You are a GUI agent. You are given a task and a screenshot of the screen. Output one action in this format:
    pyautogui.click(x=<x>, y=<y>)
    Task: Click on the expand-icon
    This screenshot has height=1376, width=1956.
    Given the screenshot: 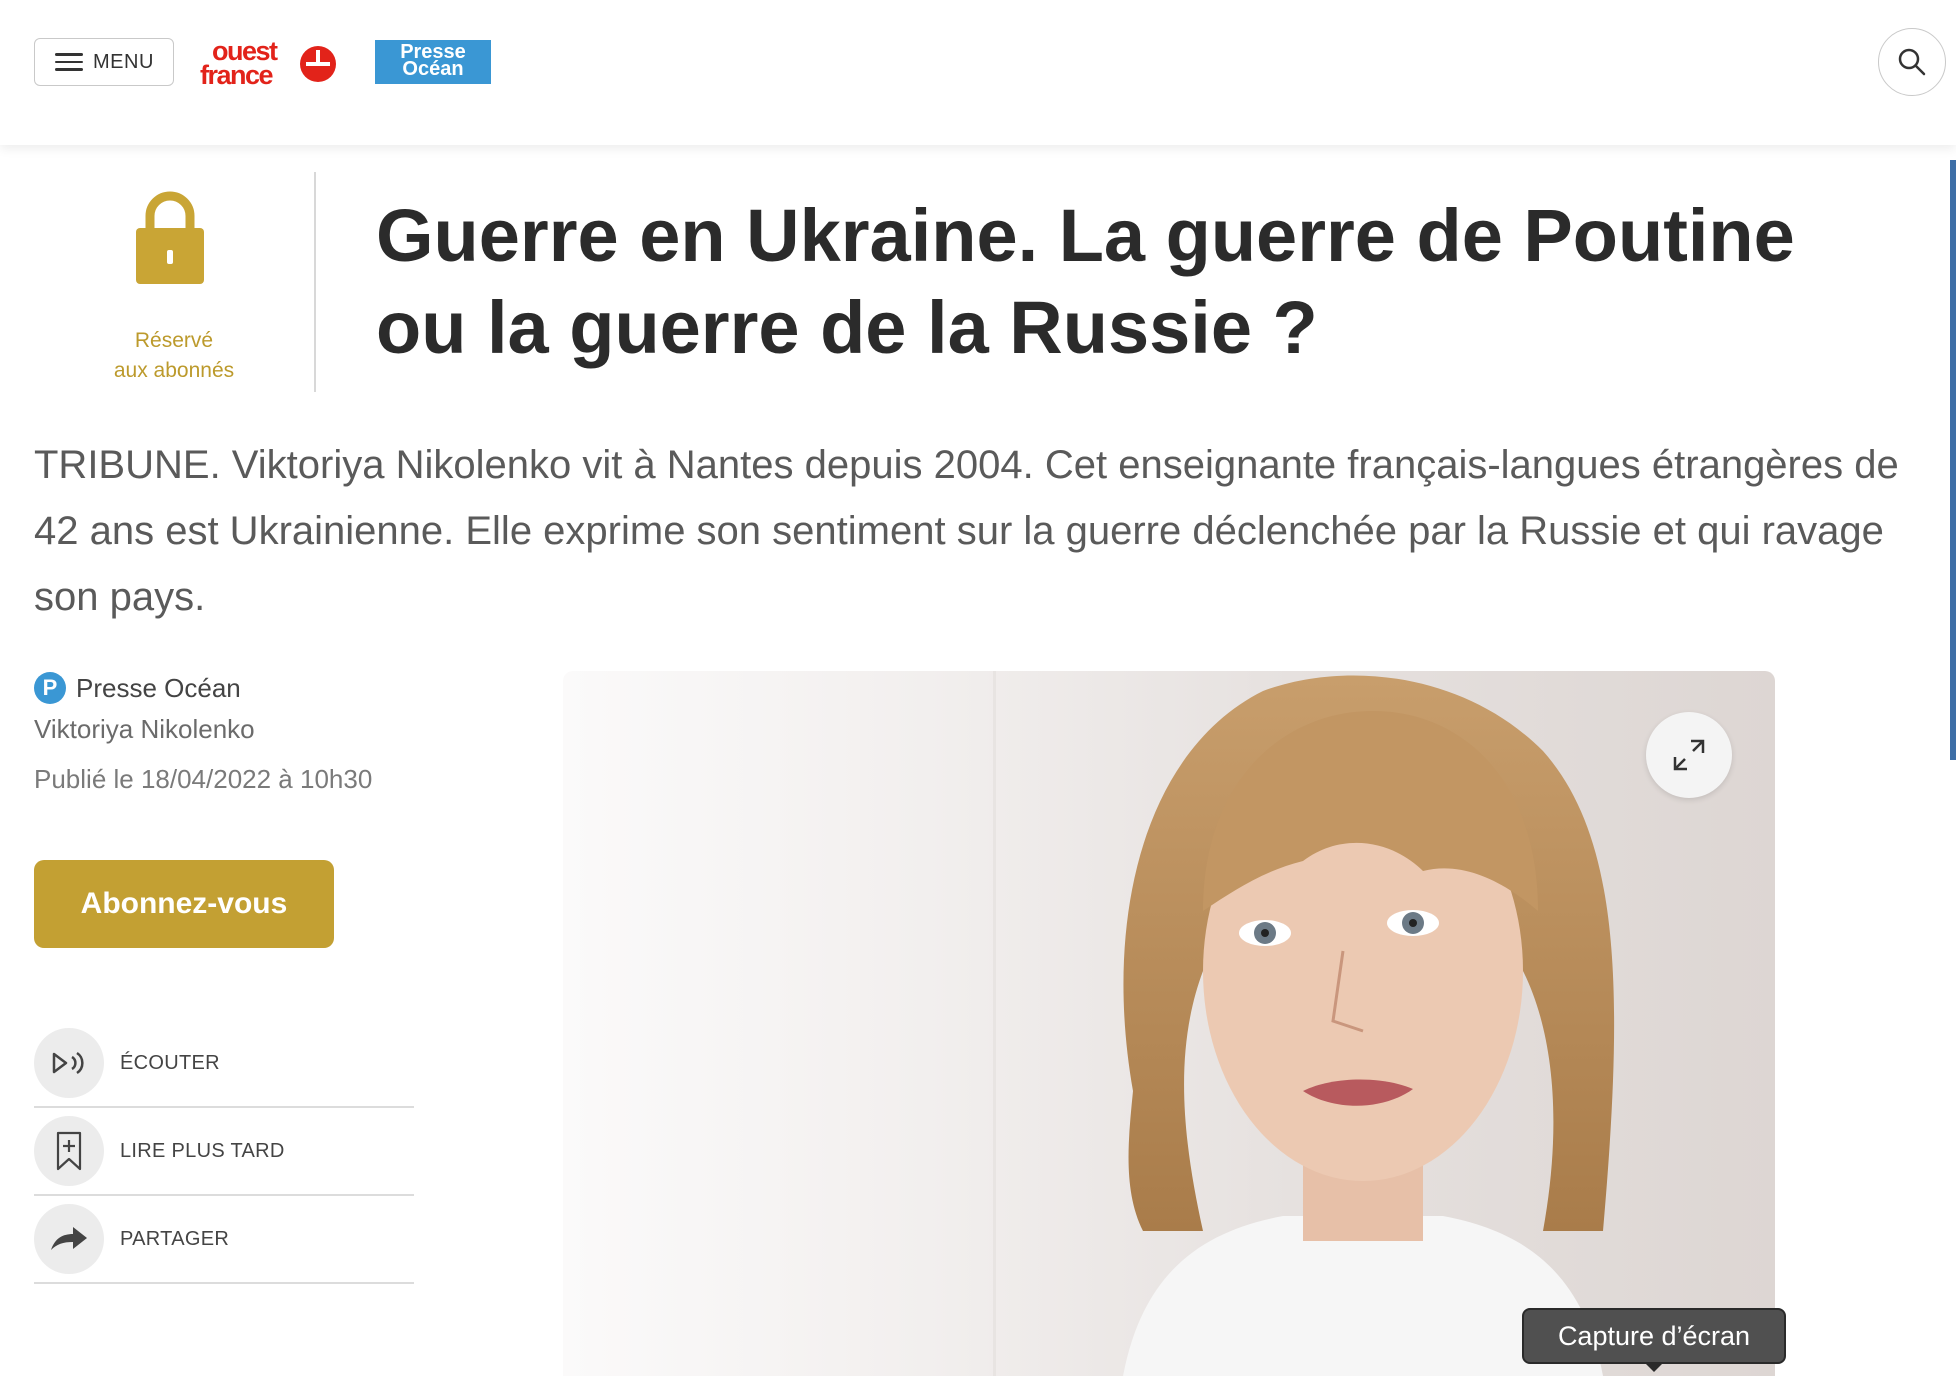 What is the action you would take?
    pyautogui.click(x=1689, y=755)
    